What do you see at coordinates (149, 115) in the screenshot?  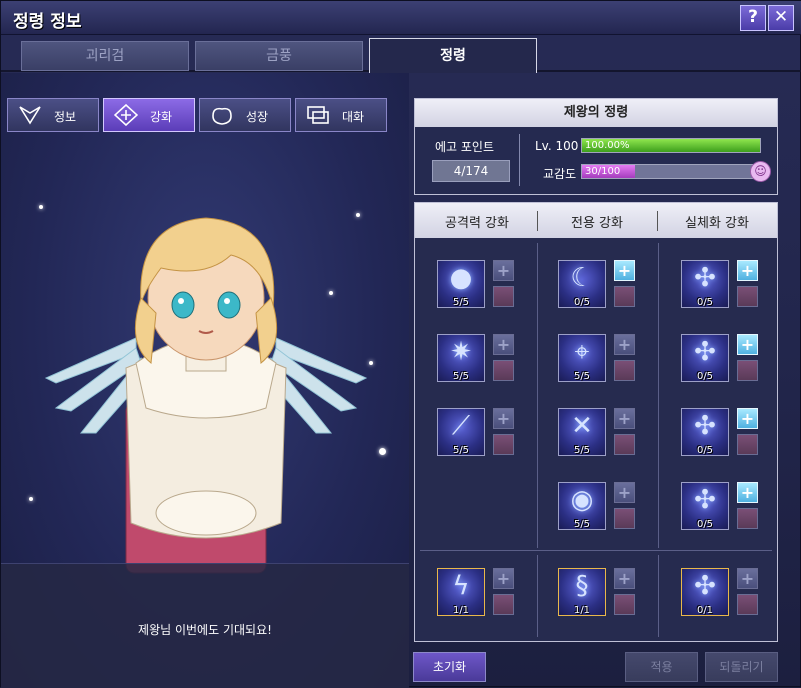 I see `mode-button-enhance: 강화` at bounding box center [149, 115].